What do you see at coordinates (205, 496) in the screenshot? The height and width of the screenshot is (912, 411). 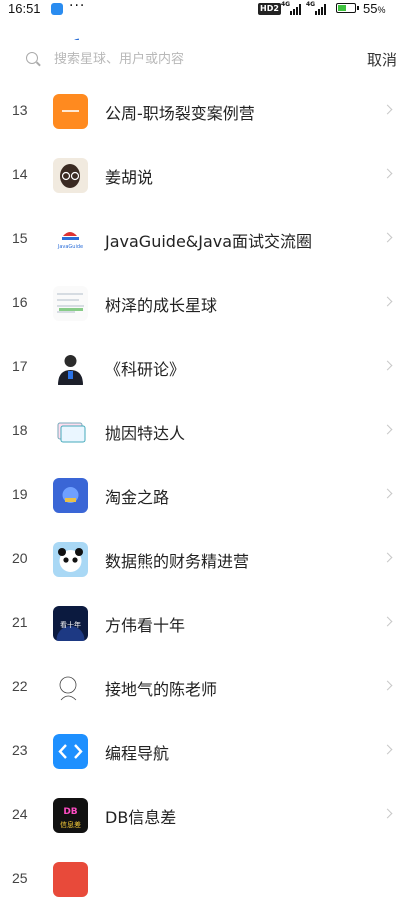 I see `list-item: 19 淘金之路` at bounding box center [205, 496].